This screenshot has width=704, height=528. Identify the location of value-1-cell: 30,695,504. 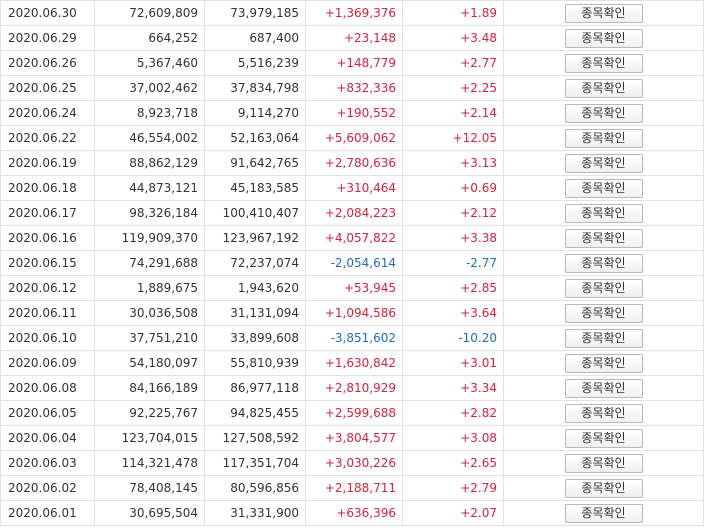
(149, 513).